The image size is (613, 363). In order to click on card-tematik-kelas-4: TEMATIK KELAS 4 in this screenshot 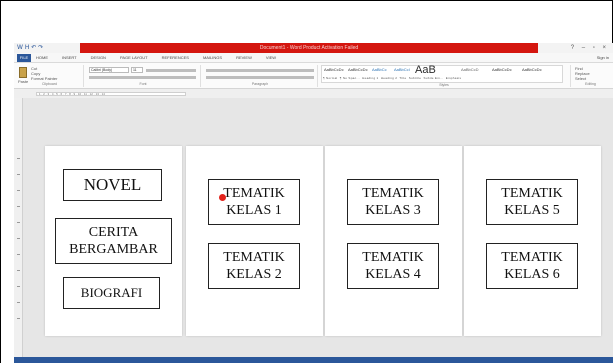, I will do `click(393, 266)`.